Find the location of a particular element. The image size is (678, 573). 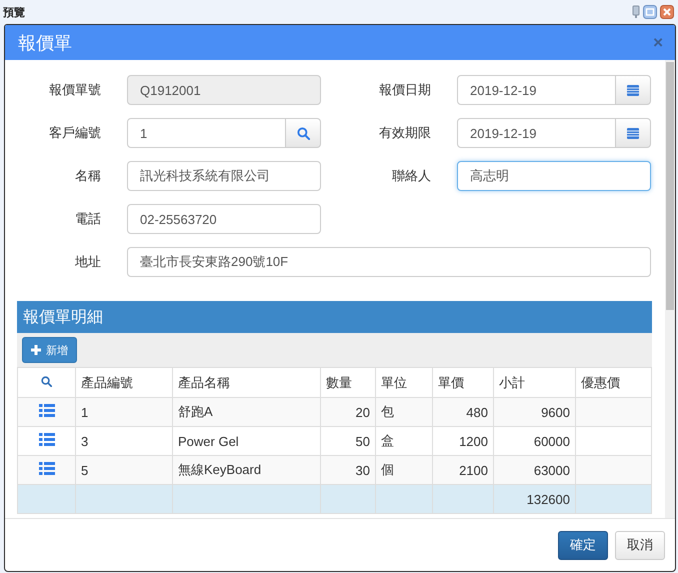

input-field: Q1912001 is located at coordinates (224, 90).